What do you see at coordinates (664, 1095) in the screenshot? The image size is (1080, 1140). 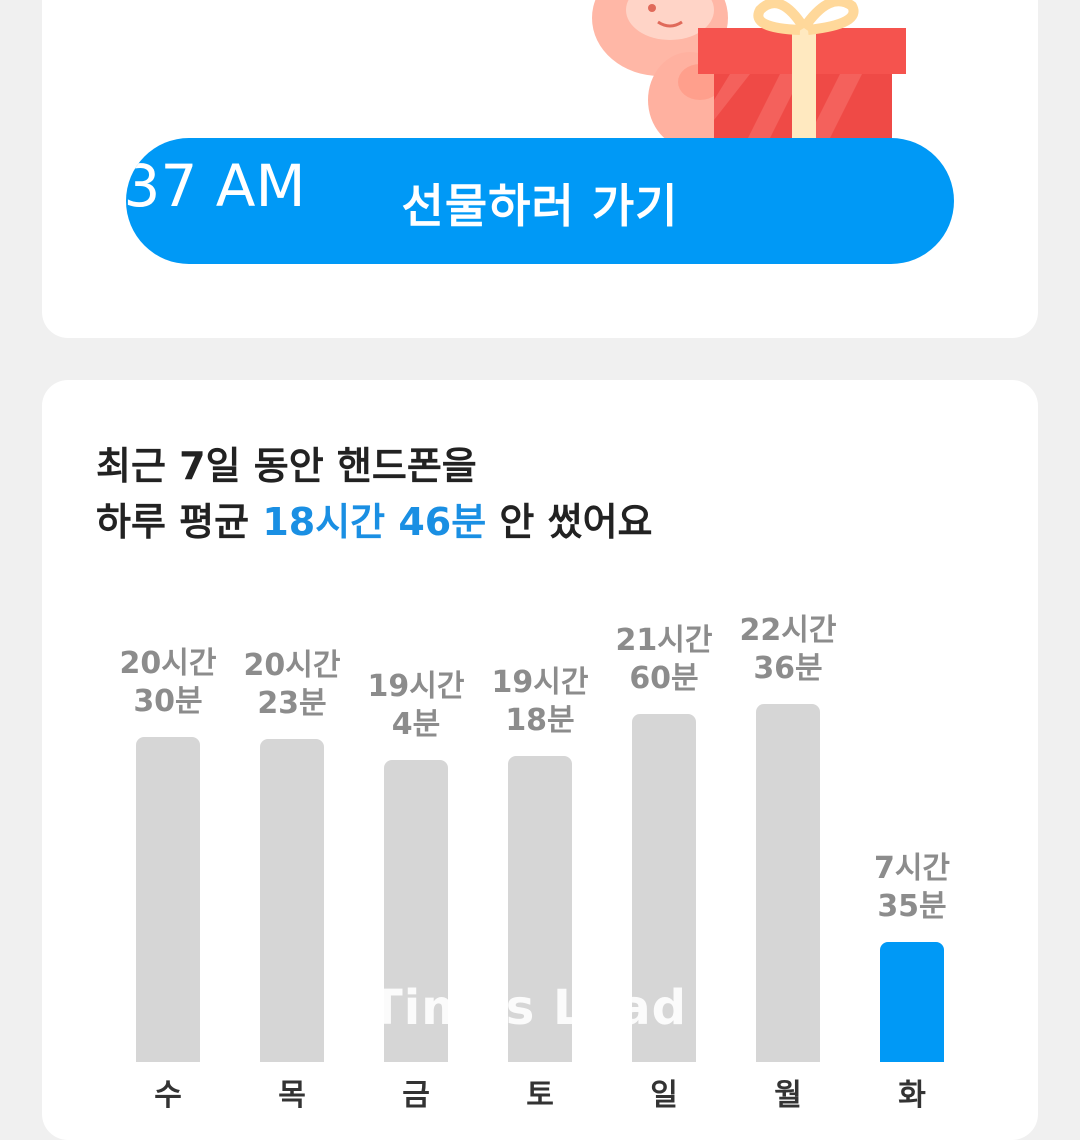 I see `day-label: 일` at bounding box center [664, 1095].